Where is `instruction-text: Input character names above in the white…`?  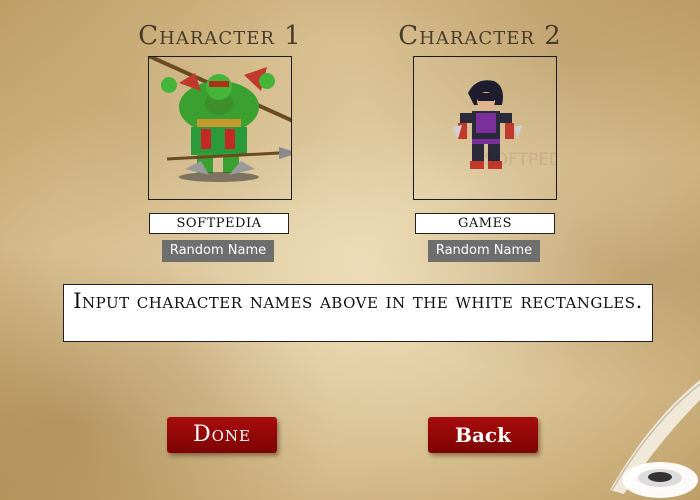 instruction-text: Input character names above in the white… is located at coordinates (358, 301).